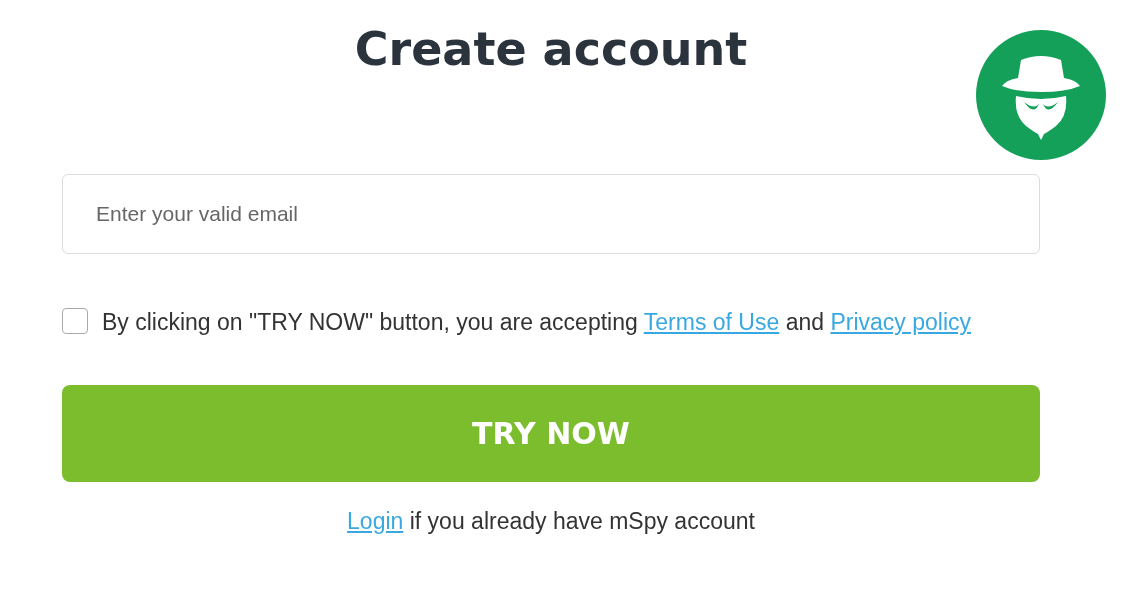 Image resolution: width=1136 pixels, height=597 pixels. Describe the element at coordinates (900, 322) in the screenshot. I see `consent-link: Privacy policy` at that location.